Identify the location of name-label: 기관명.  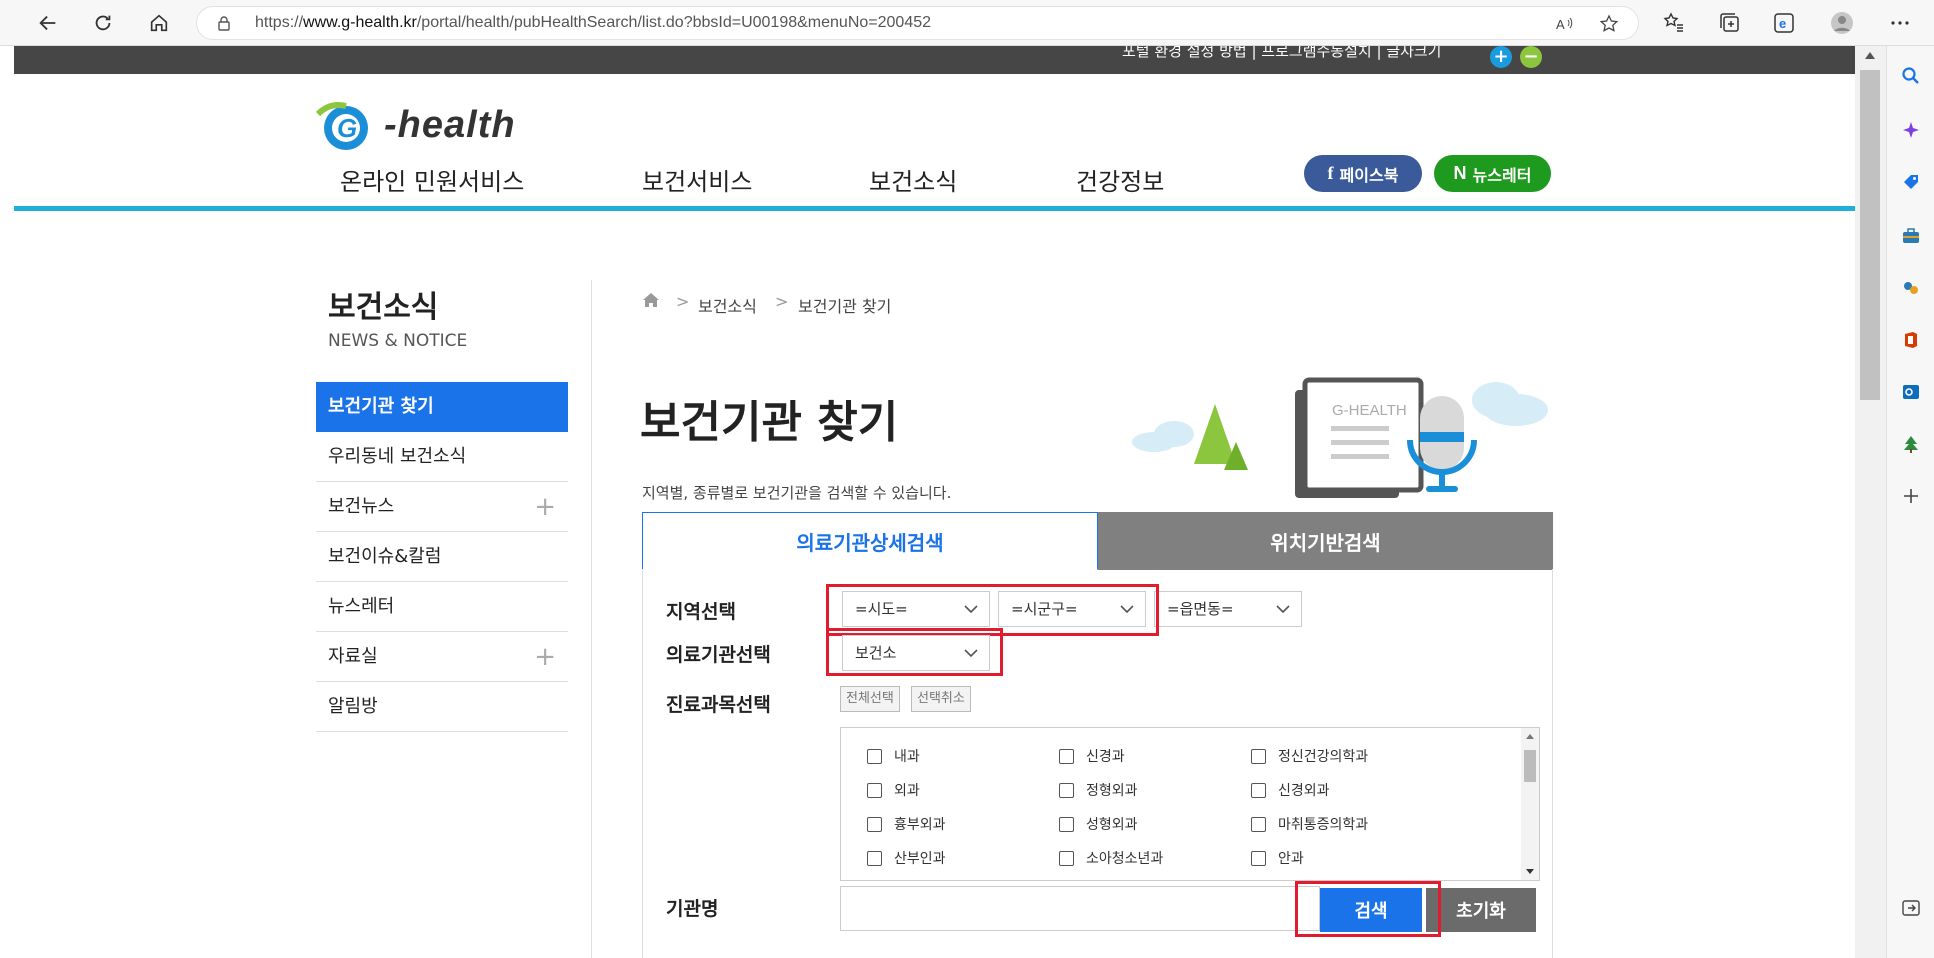
(692, 907).